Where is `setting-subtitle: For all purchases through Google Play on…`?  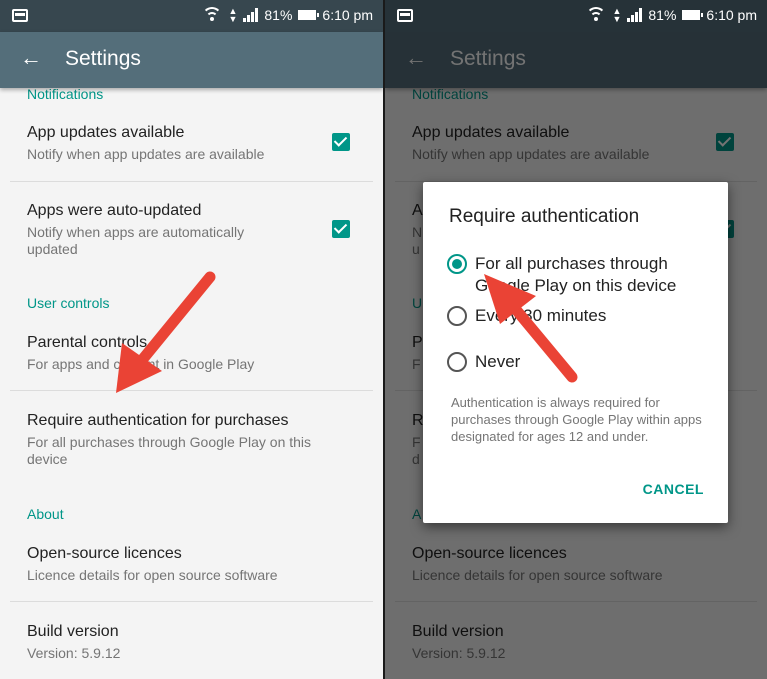 setting-subtitle: For all purchases through Google Play on… is located at coordinates (169, 450).